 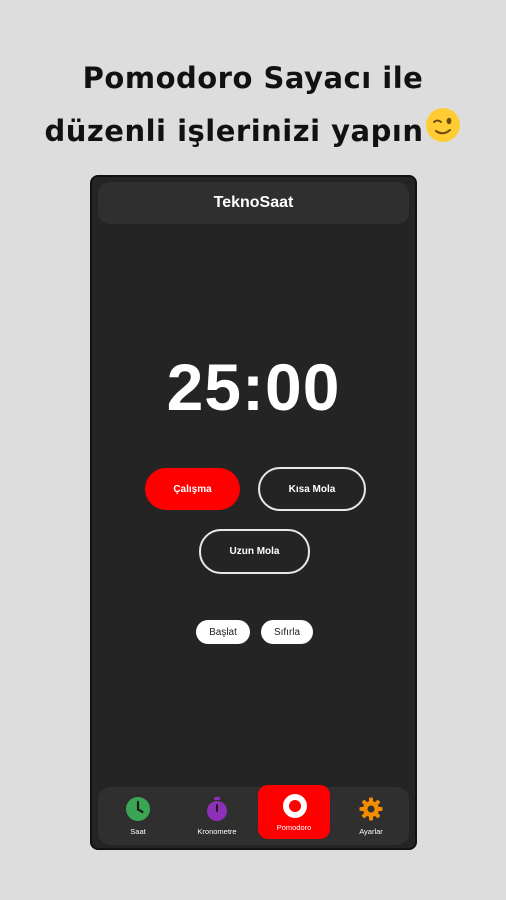 What do you see at coordinates (234, 131) in the screenshot?
I see `promo-line-2-text: düzenli işlerinizi yapın` at bounding box center [234, 131].